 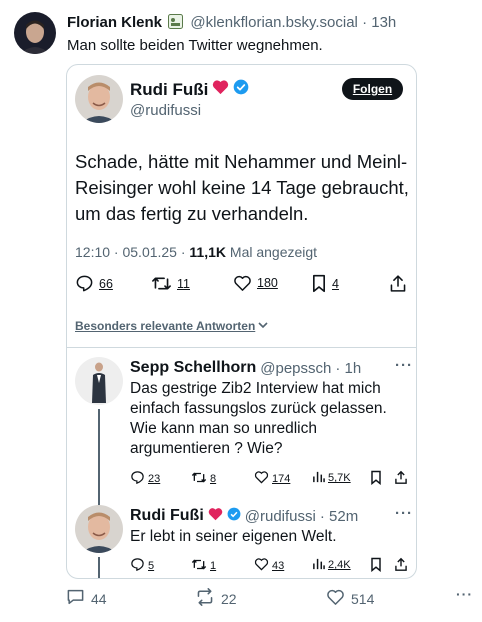 What do you see at coordinates (280, 516) in the screenshot?
I see `reply-author-handle: @rudifussi` at bounding box center [280, 516].